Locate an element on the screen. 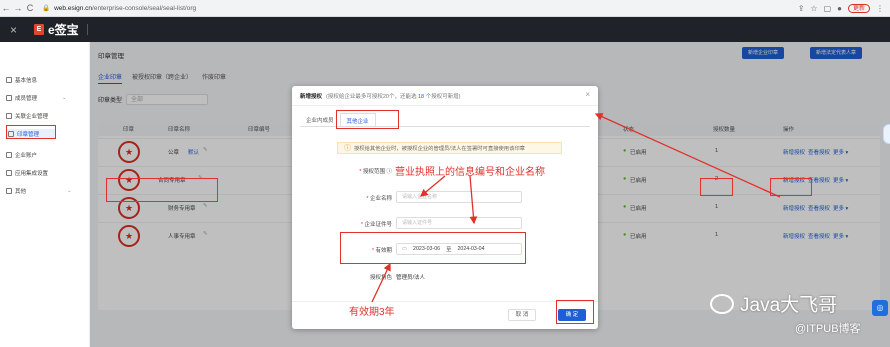 This screenshot has width=890, height=347. side-panel-tab is located at coordinates (886, 134).